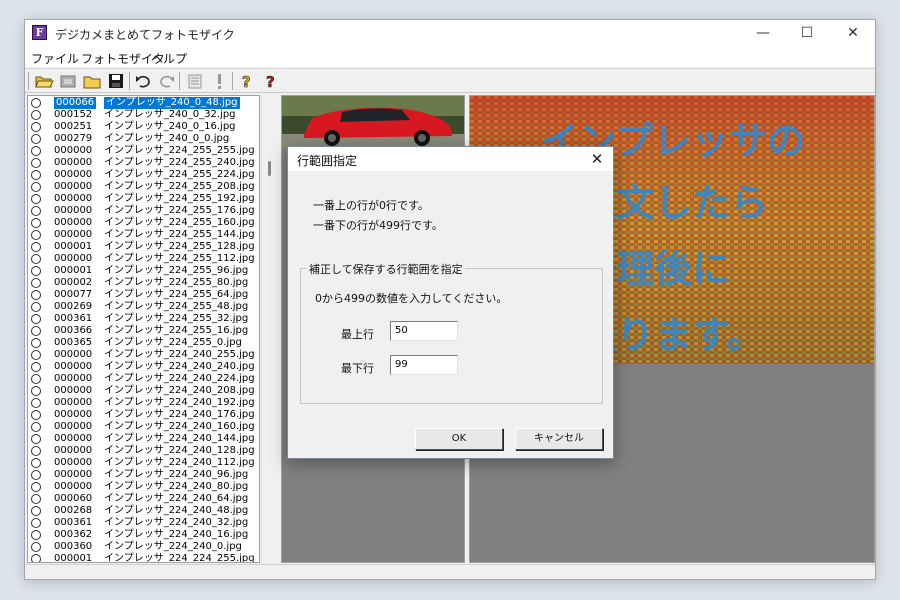 The height and width of the screenshot is (600, 900). Describe the element at coordinates (143, 115) in the screenshot. I see `list-item: 000152 インプレッサ_240_0_32.jpg` at that location.